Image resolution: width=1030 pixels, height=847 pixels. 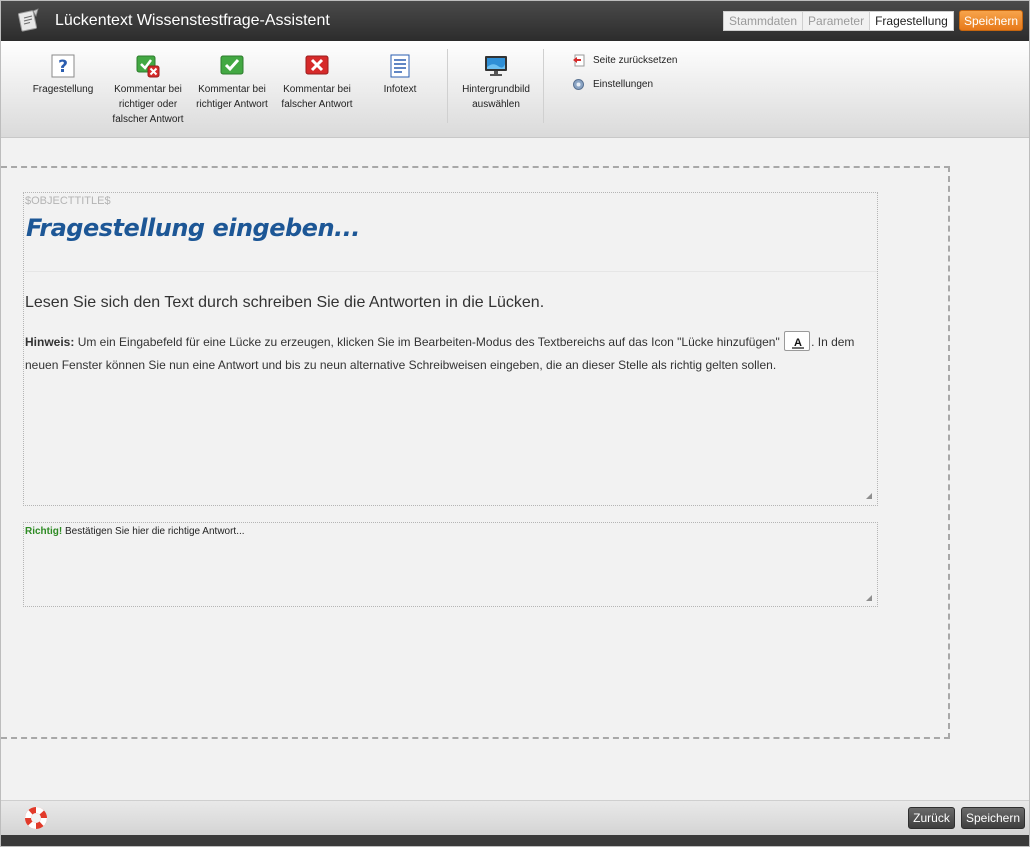 I want to click on object-title-placeholder: $OBJECTTITLE$, so click(x=68, y=201).